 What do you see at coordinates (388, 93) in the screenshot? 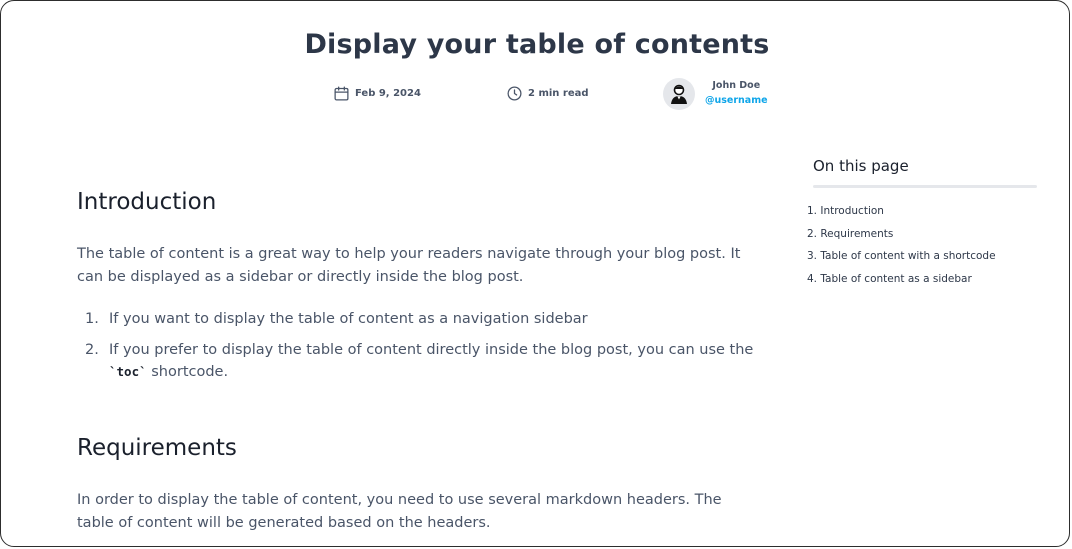
I see `post-date-text: Feb 9, 2024` at bounding box center [388, 93].